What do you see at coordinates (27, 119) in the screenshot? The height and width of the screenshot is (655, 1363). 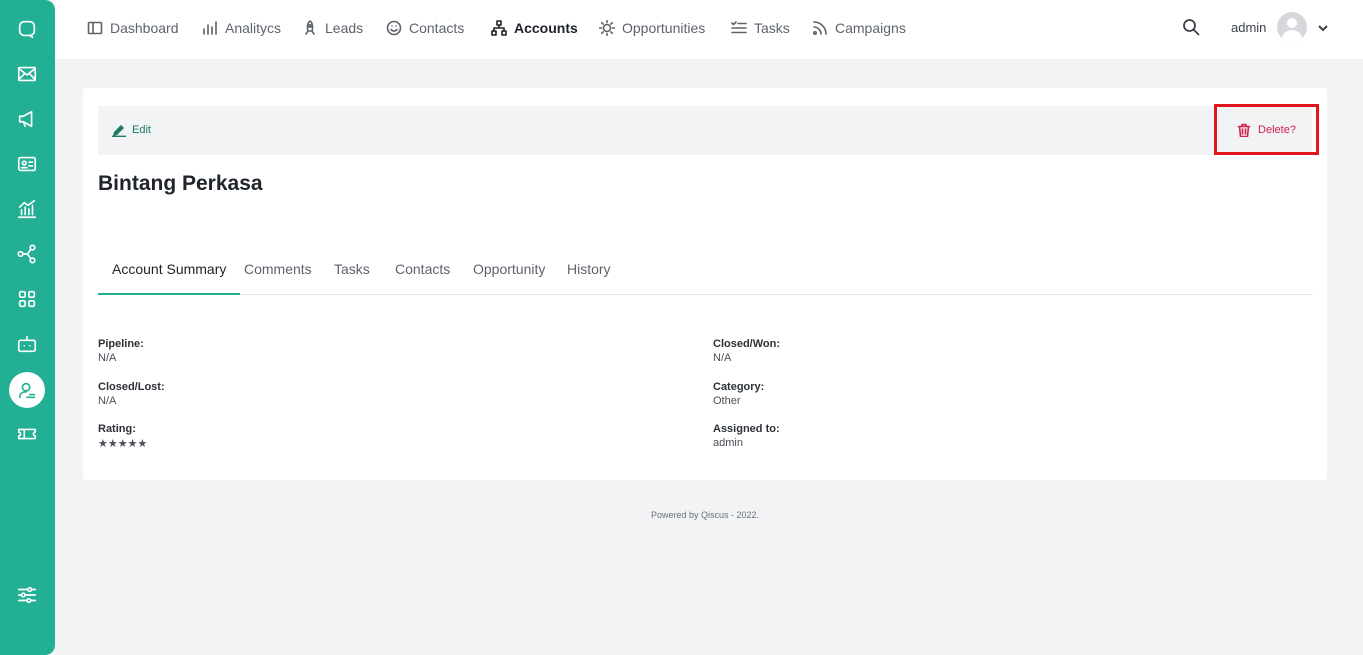 I see `megaphone-icon` at bounding box center [27, 119].